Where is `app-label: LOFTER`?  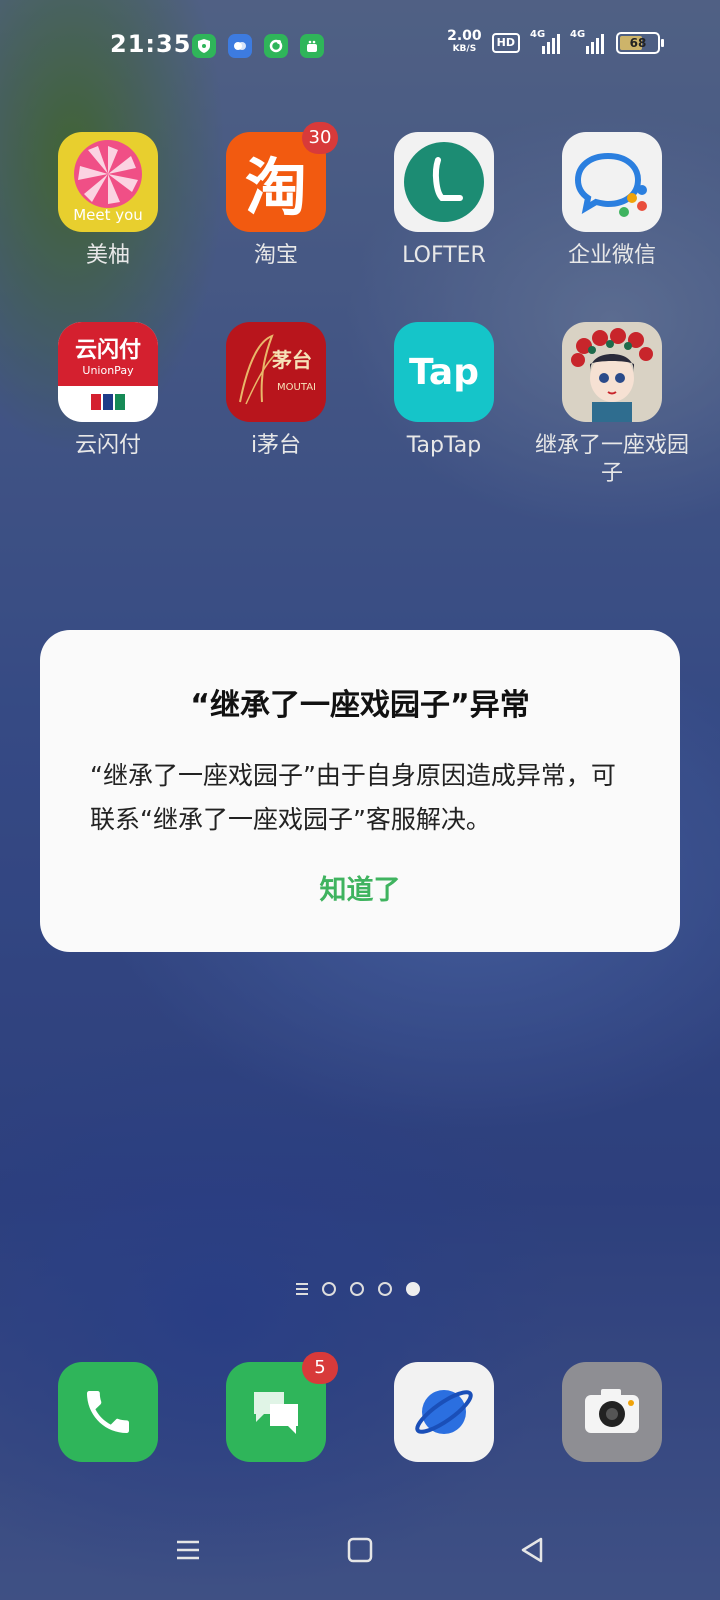
app-label: LOFTER is located at coordinates (444, 255).